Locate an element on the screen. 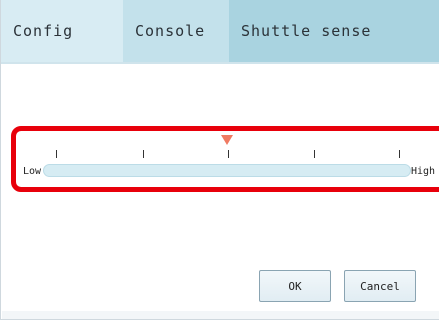 This screenshot has height=320, width=439. tab-console: Console is located at coordinates (176, 31).